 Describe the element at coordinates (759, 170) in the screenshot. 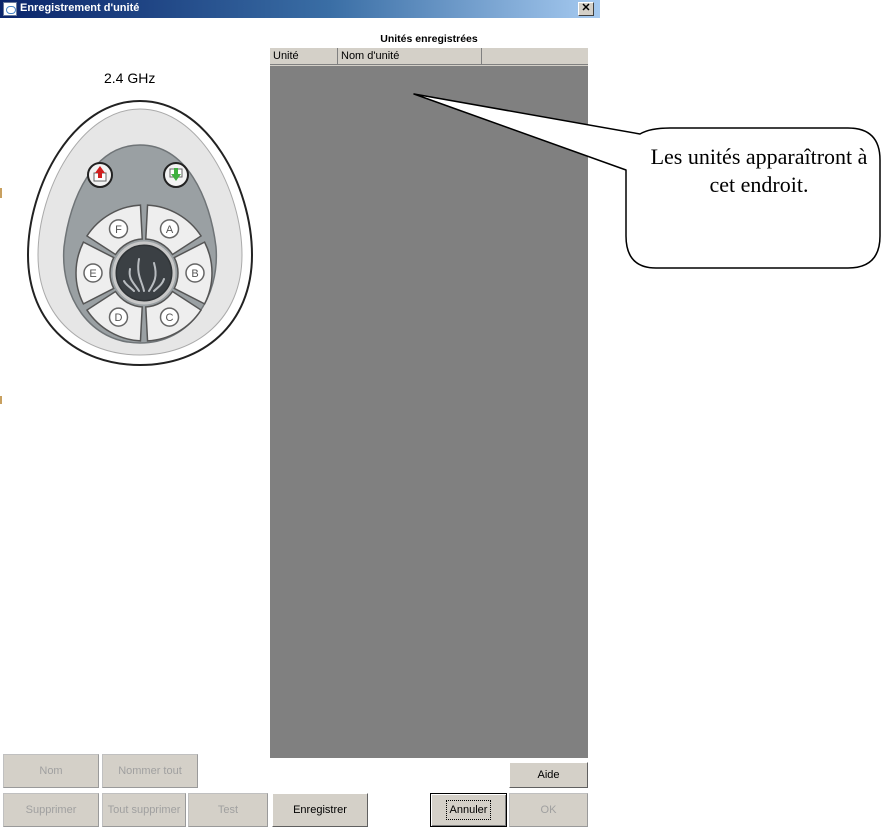

I see `callout-text: Les unités apparaîtront à cet endroit.` at that location.